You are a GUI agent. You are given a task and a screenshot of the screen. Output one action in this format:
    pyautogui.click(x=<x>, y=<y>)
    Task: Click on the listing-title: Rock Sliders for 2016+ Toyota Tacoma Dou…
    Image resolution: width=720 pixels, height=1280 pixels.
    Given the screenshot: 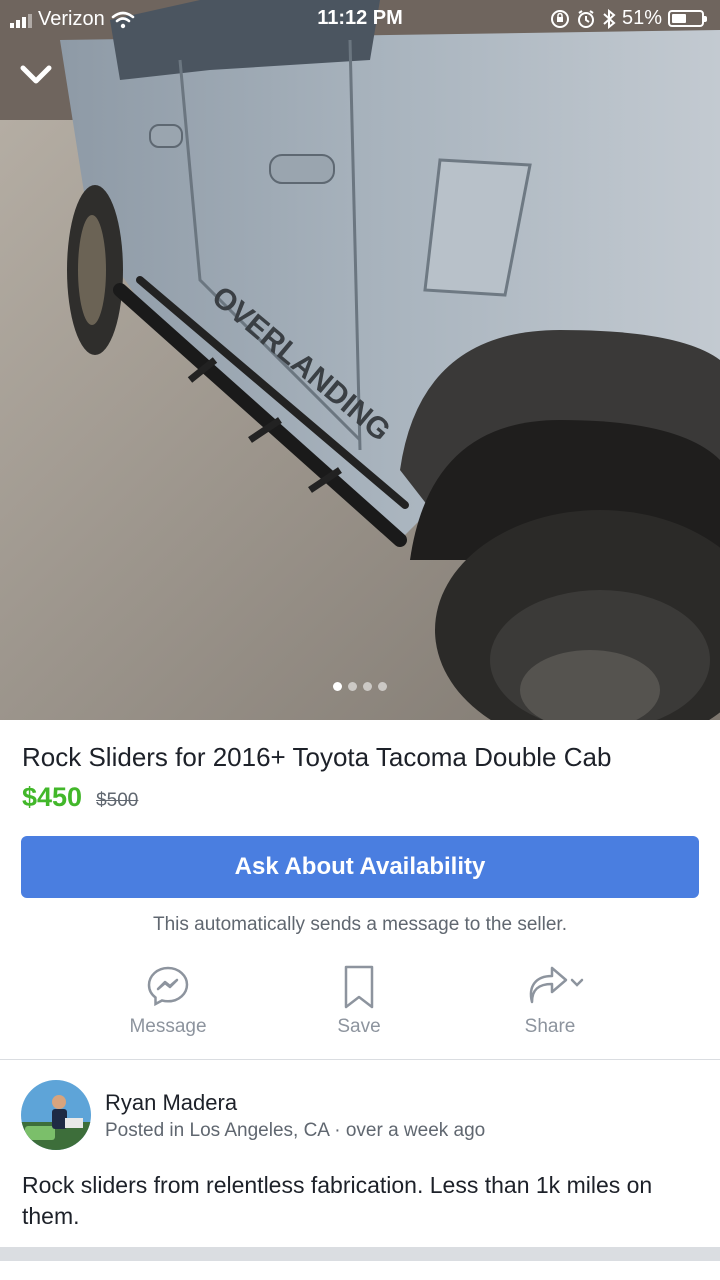 What is the action you would take?
    pyautogui.click(x=317, y=757)
    